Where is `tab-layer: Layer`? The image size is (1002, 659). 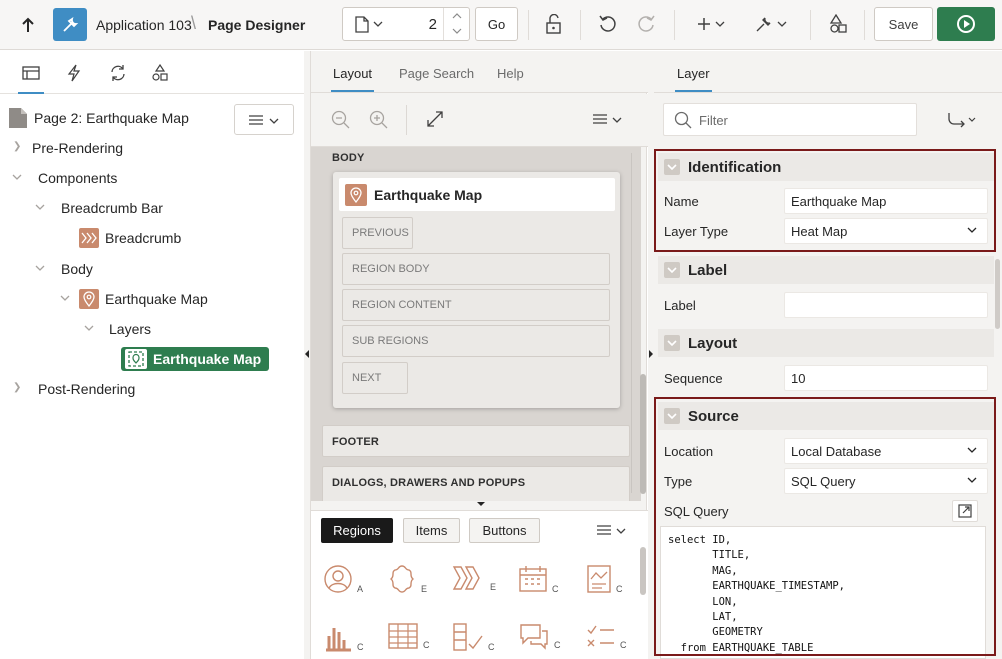 tab-layer: Layer is located at coordinates (693, 79).